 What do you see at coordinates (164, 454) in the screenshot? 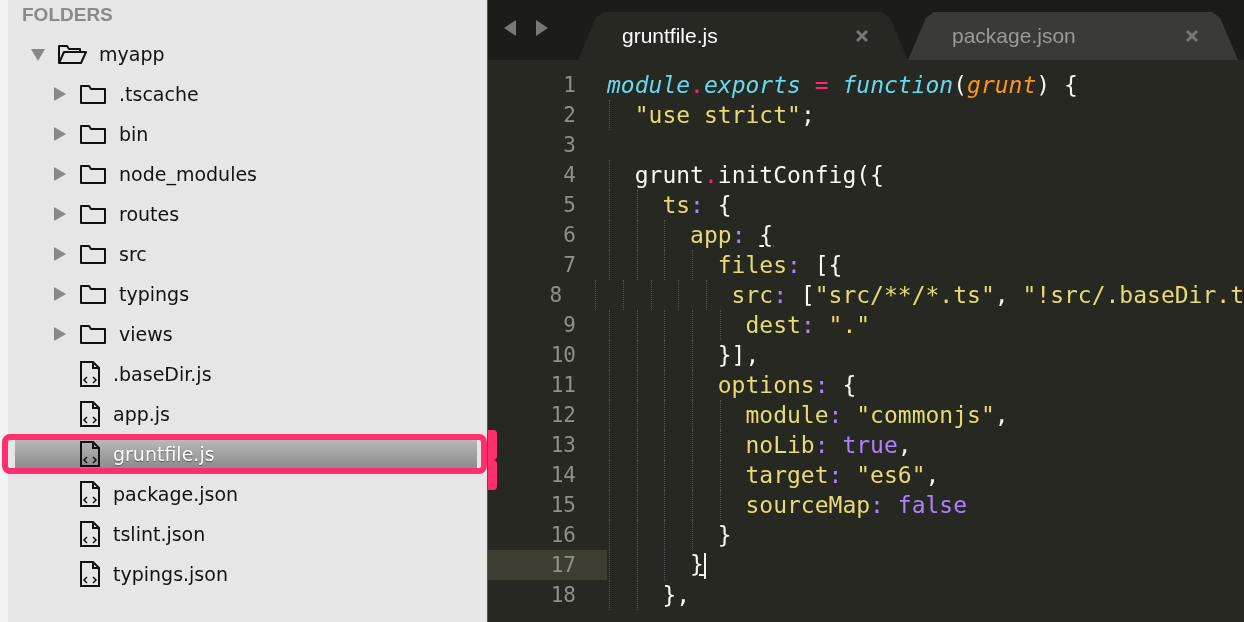
I see `file-name: gruntfile.js` at bounding box center [164, 454].